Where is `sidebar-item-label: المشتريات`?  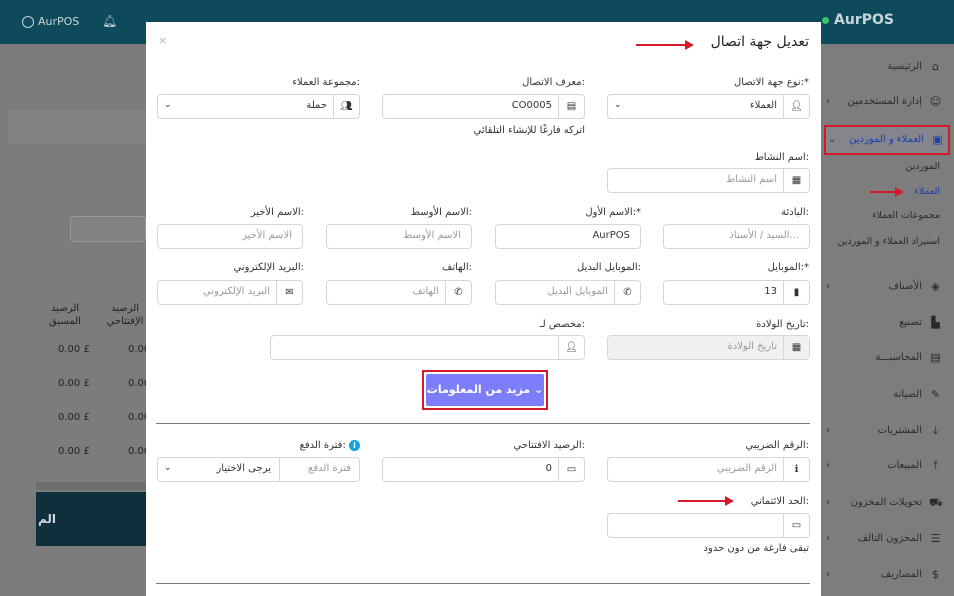 sidebar-item-label: المشتريات is located at coordinates (899, 430).